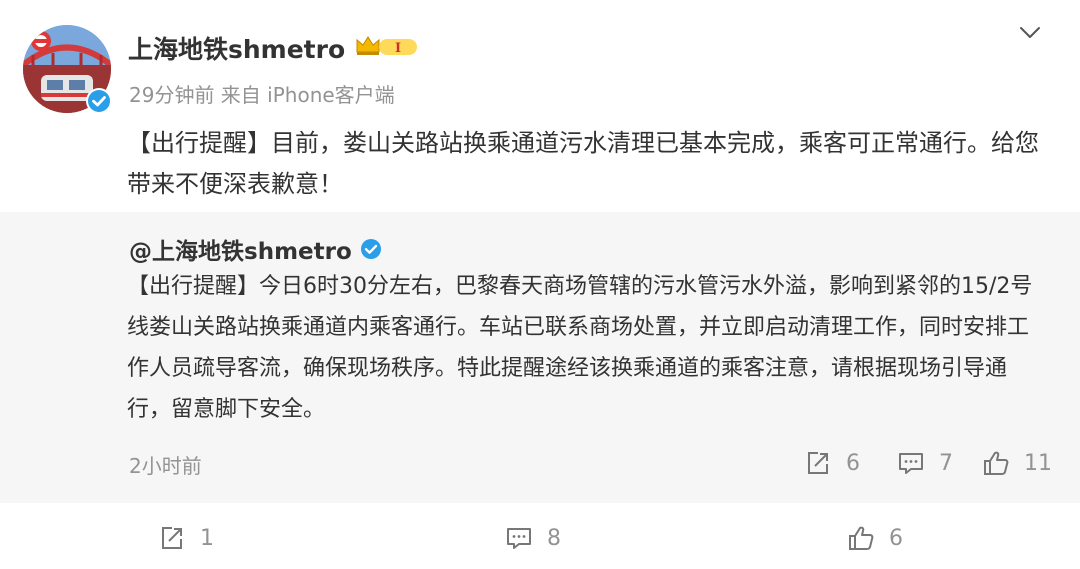 This screenshot has width=1080, height=569. Describe the element at coordinates (1017, 463) in the screenshot. I see `repost-like-button: 11` at that location.